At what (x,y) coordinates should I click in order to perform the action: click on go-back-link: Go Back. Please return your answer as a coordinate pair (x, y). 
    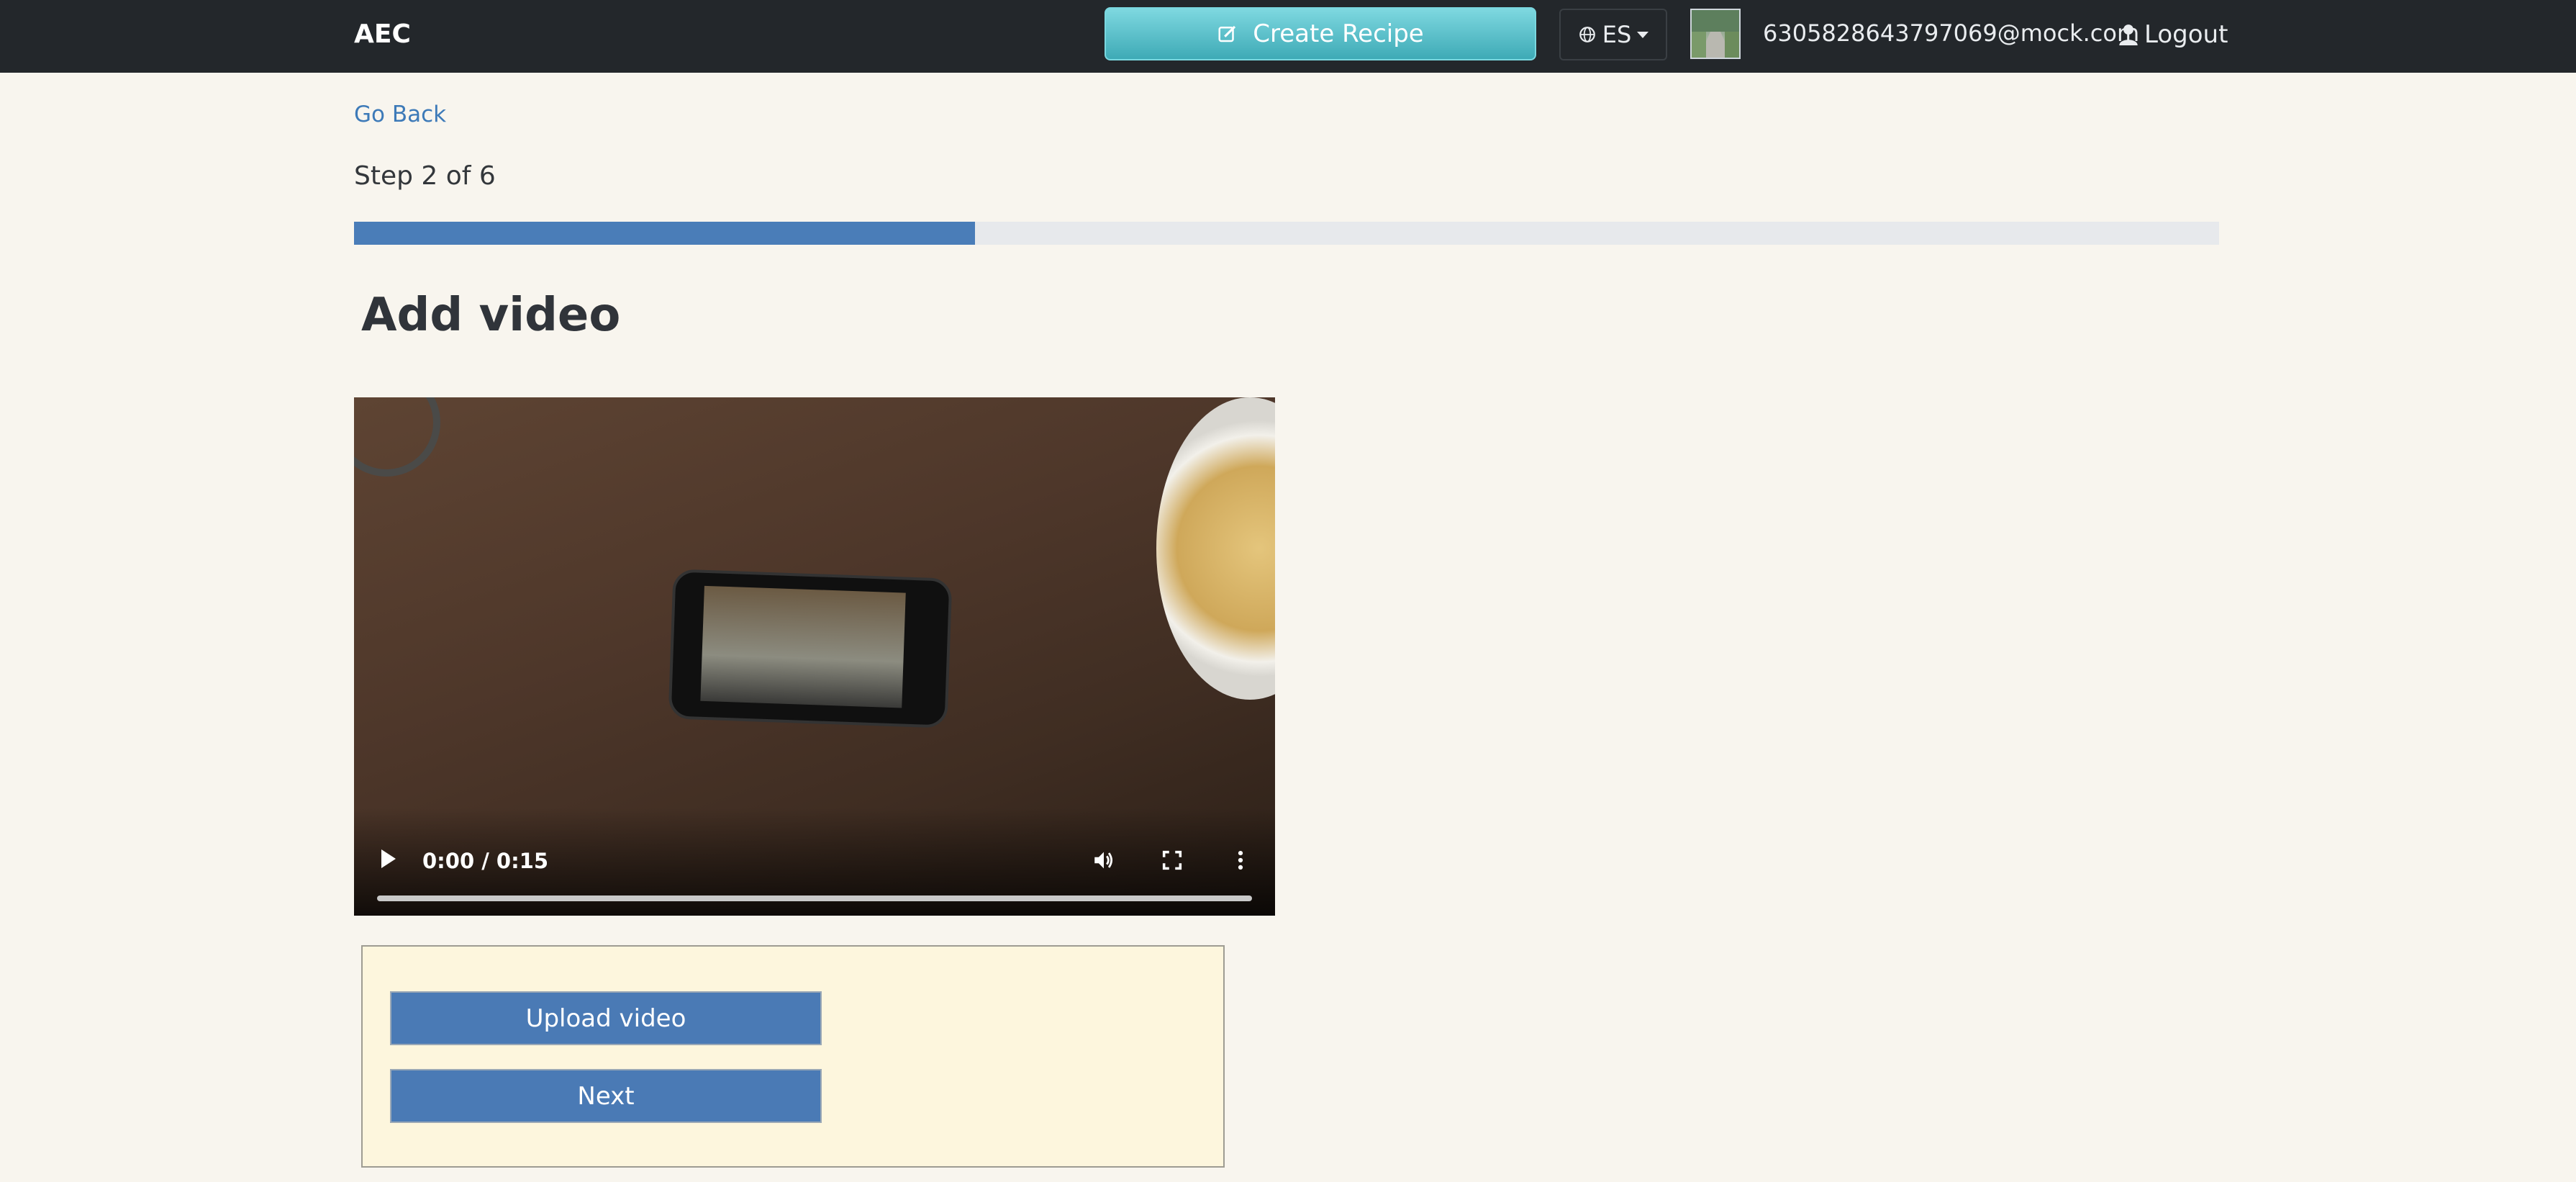
    Looking at the image, I should click on (400, 114).